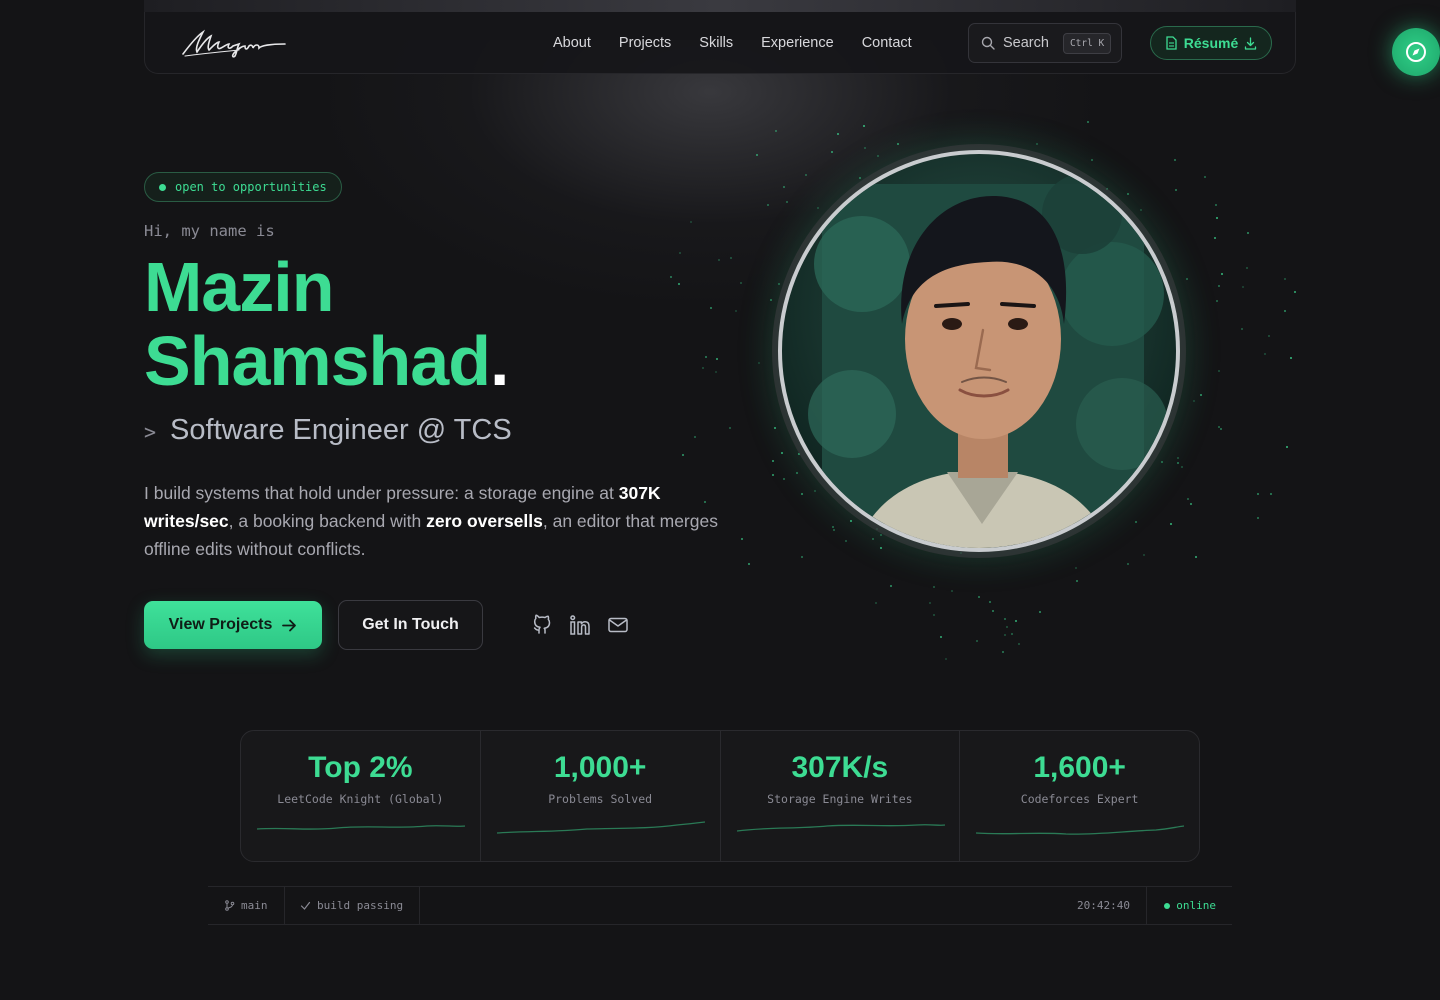  What do you see at coordinates (1103, 905) in the screenshot?
I see `clock-time: 20:42:40` at bounding box center [1103, 905].